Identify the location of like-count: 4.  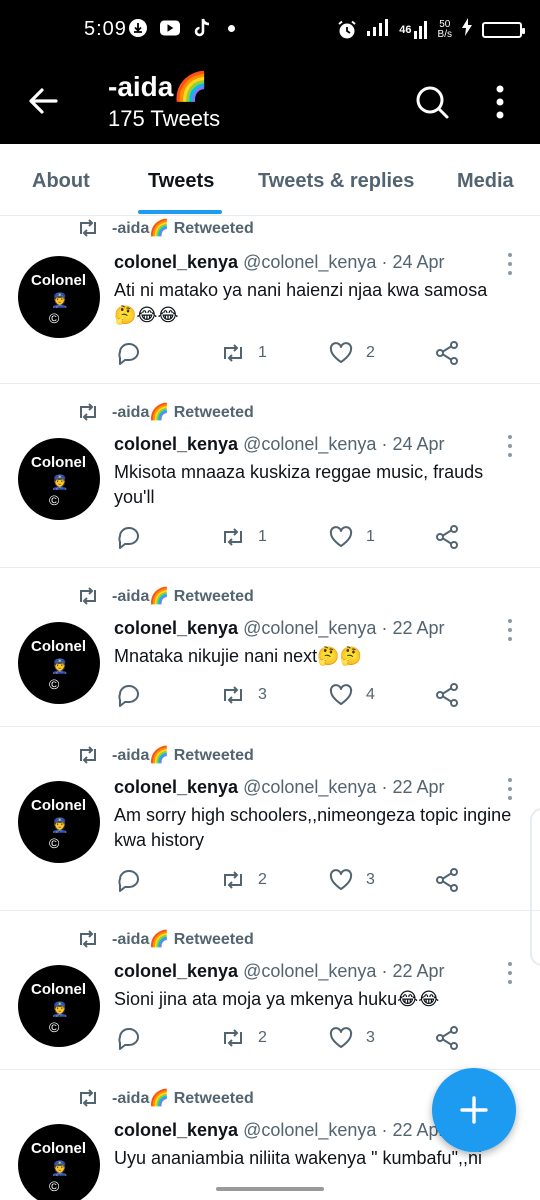
(370, 694).